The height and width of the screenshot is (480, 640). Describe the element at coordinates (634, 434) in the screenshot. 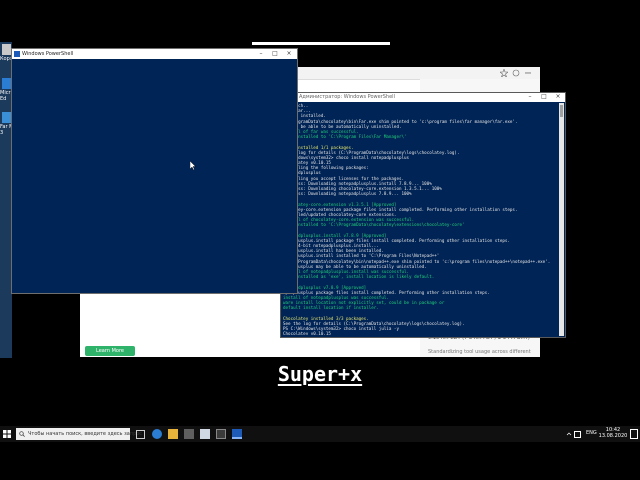

I see `notification-icon` at that location.